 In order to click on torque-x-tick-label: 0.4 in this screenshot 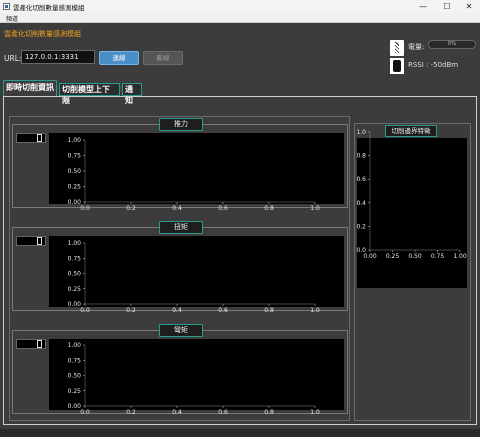, I will do `click(177, 310)`.